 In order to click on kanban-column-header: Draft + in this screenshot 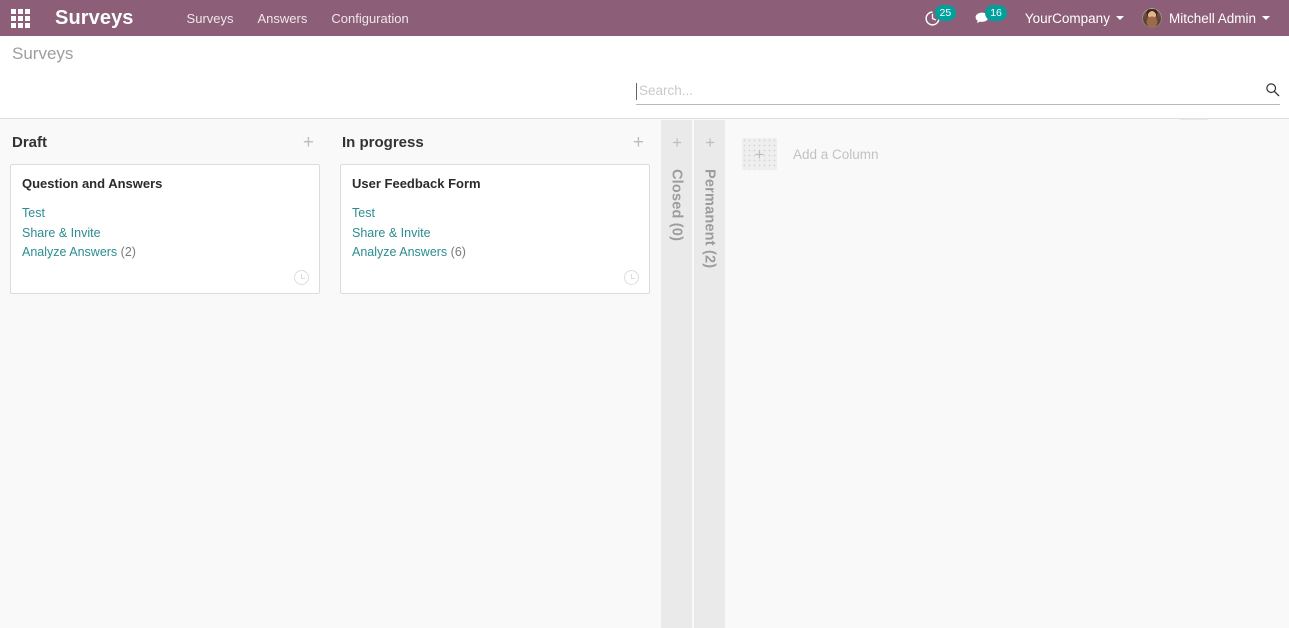, I will do `click(165, 142)`.